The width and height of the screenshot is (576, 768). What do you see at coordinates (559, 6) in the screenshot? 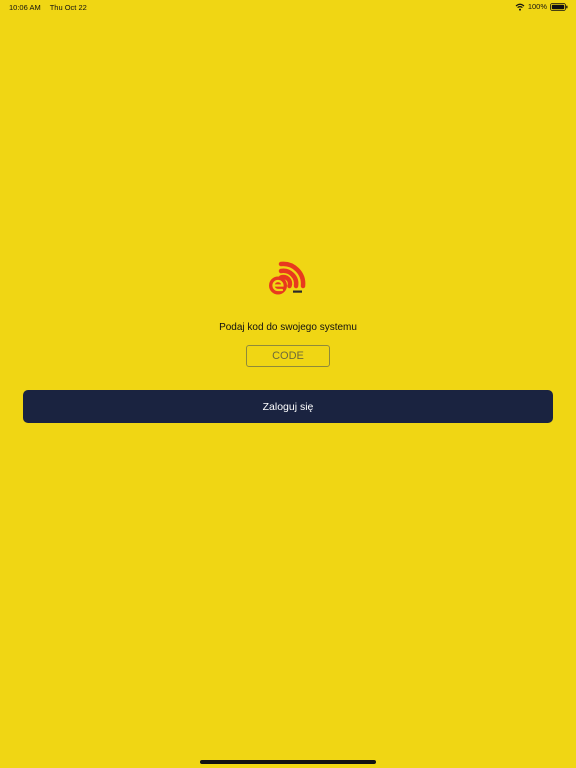
I see `battery-icon` at bounding box center [559, 6].